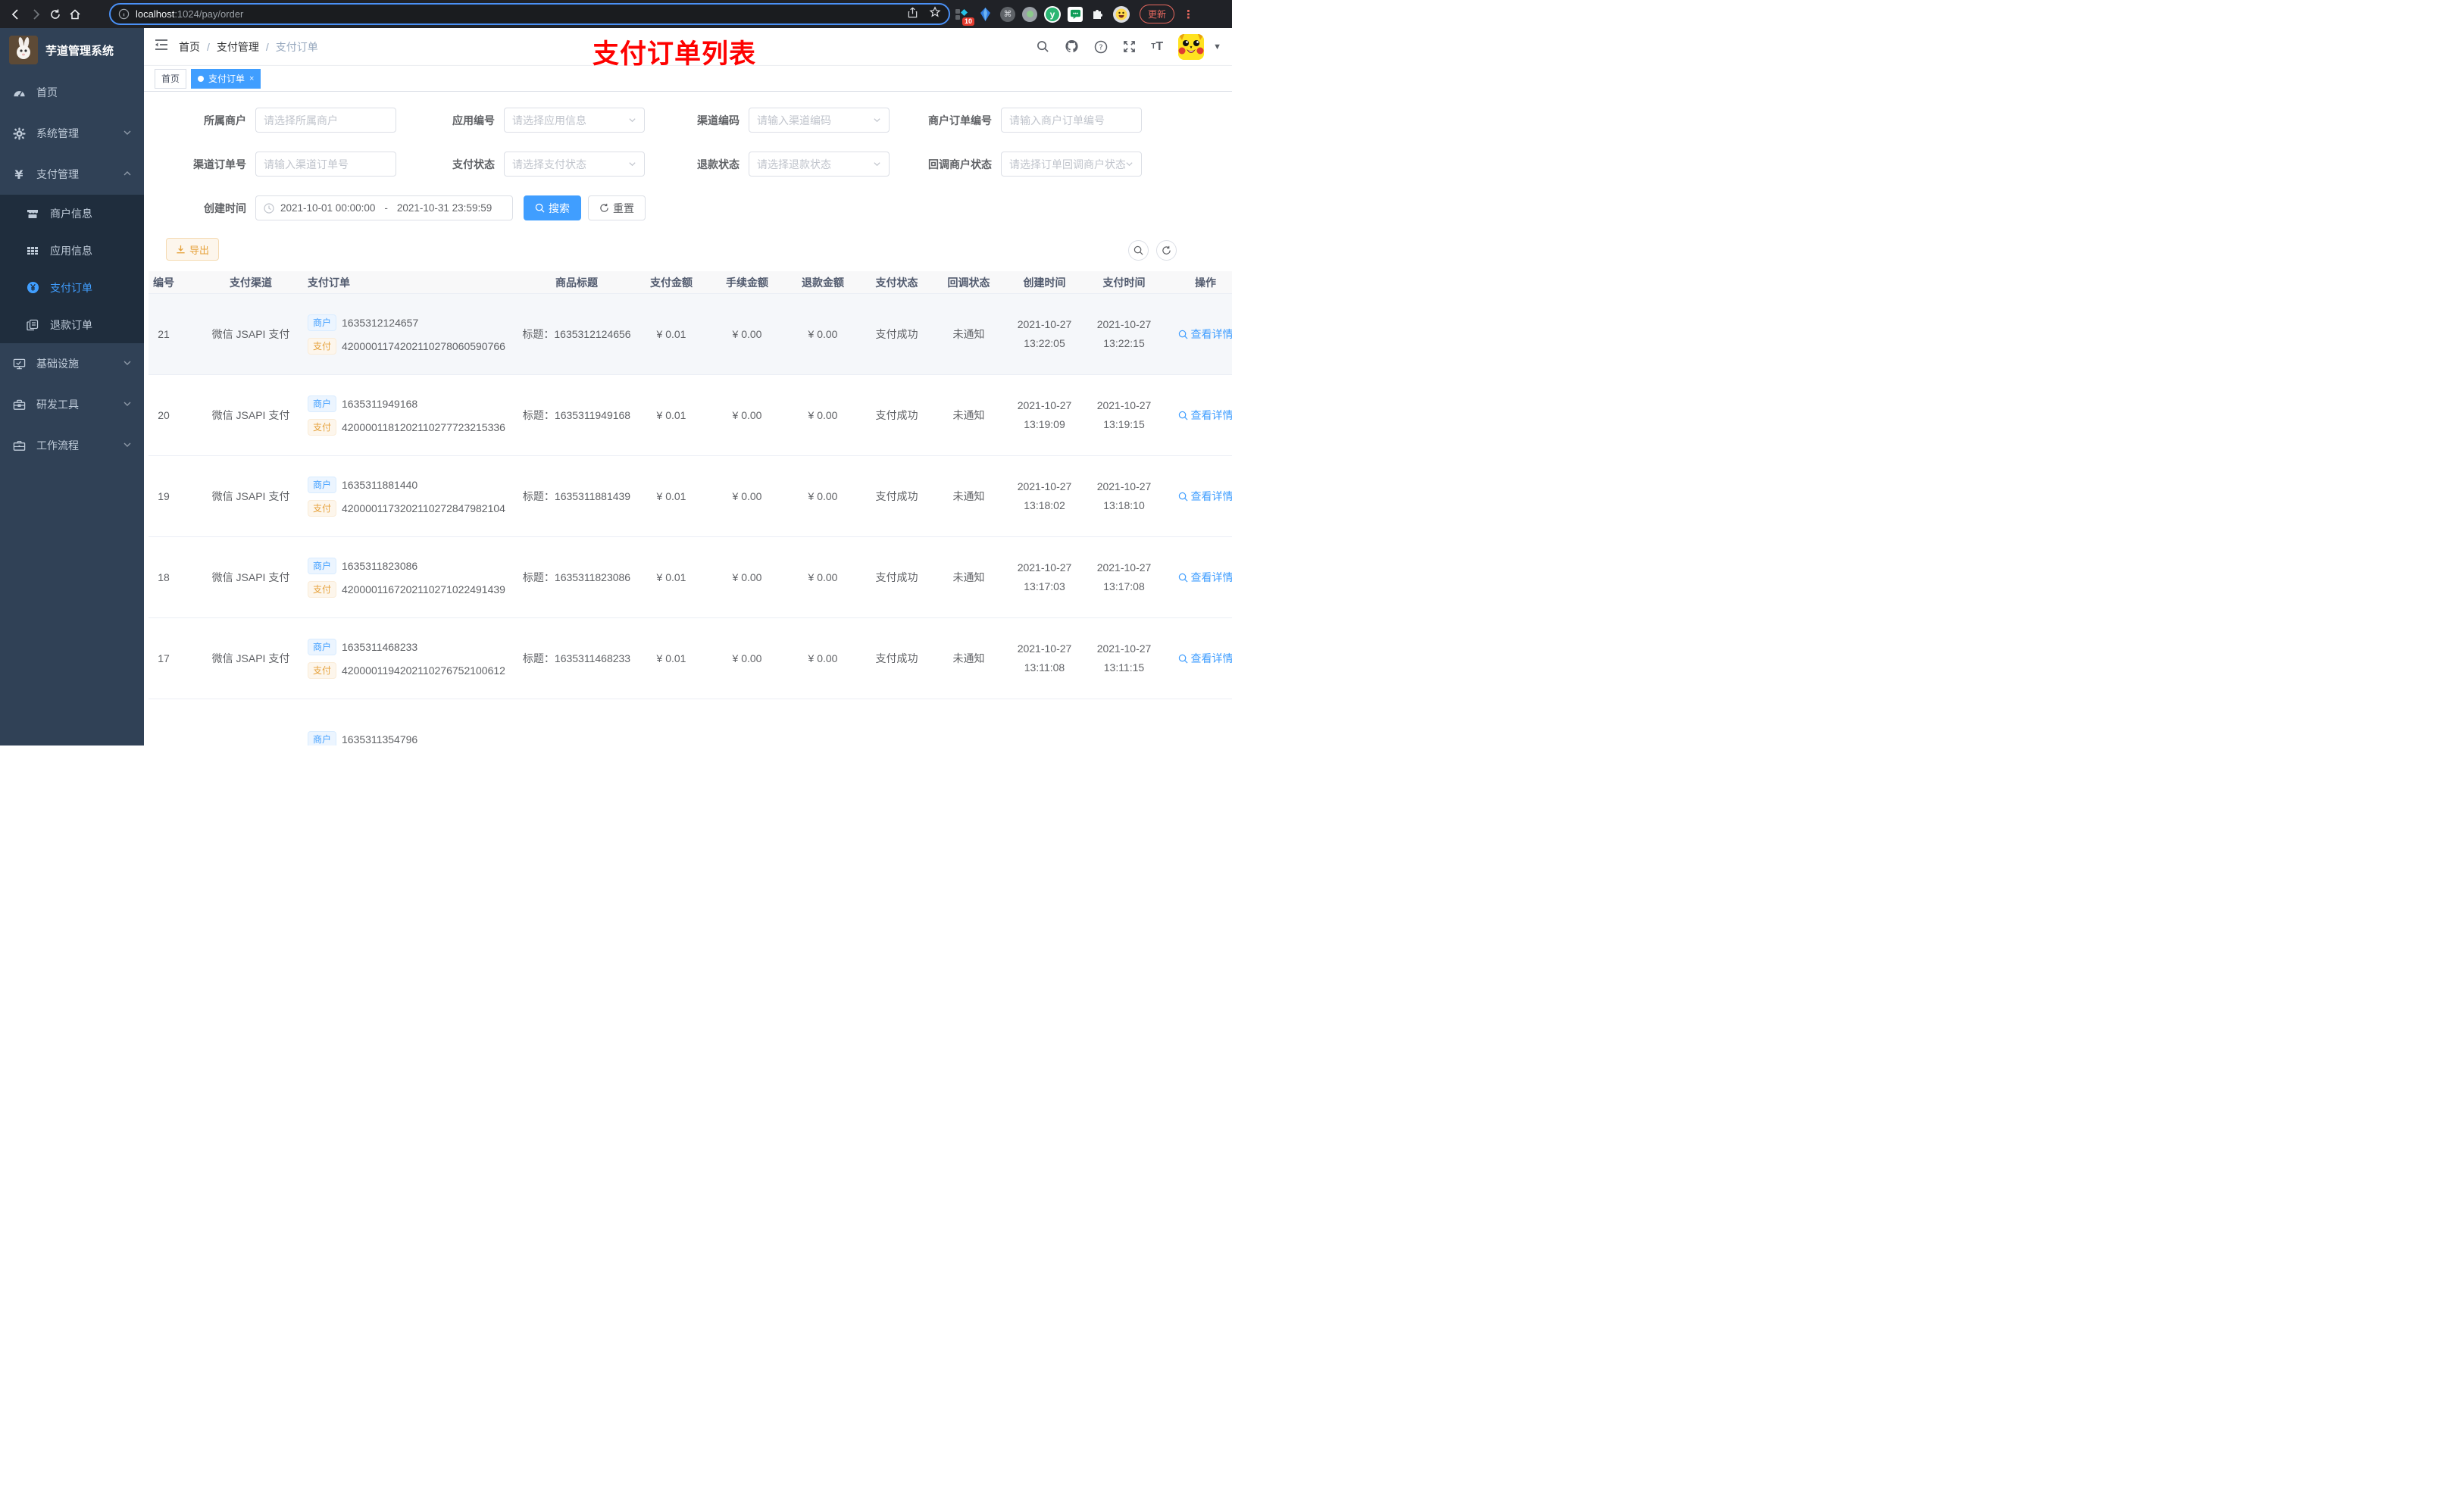  Describe the element at coordinates (161, 47) in the screenshot. I see `sidebar-toggle-icon` at that location.